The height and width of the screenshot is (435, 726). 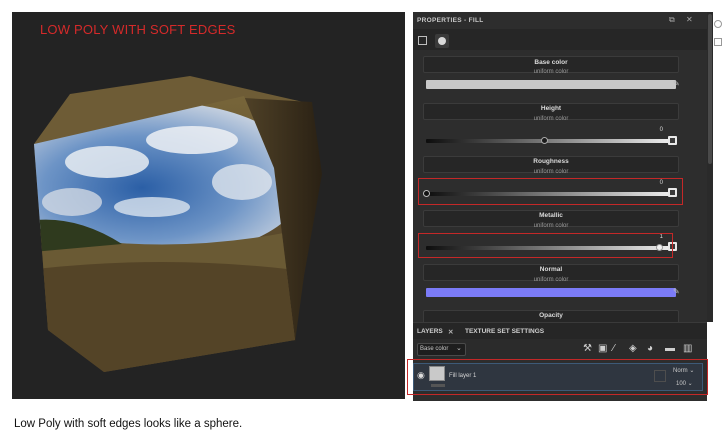 What do you see at coordinates (551, 315) in the screenshot?
I see `opacity-label: Opacity` at bounding box center [551, 315].